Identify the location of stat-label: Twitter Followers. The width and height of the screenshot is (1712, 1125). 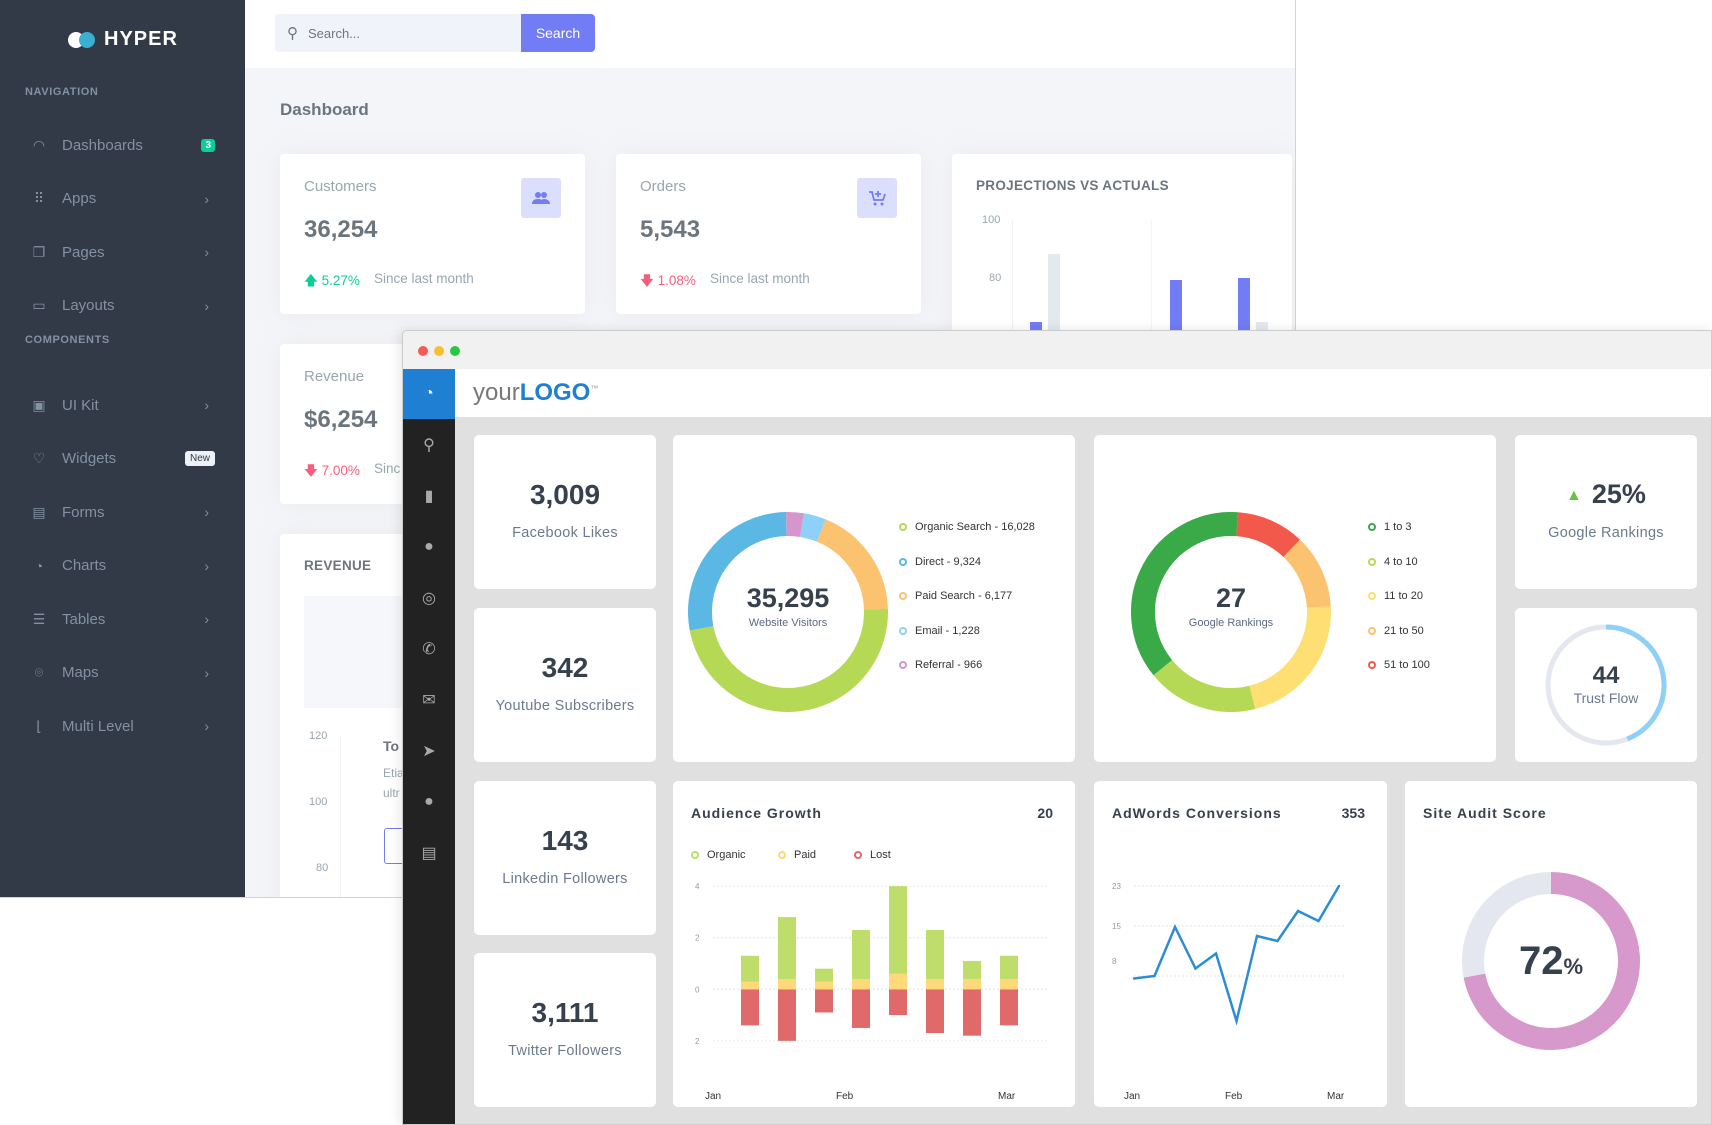
(565, 1051).